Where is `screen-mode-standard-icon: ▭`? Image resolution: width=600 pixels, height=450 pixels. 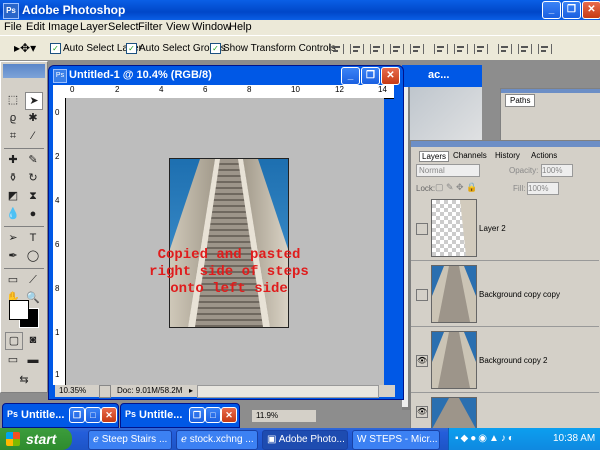
screen-mode-standard-icon: ▭ is located at coordinates (13, 360).